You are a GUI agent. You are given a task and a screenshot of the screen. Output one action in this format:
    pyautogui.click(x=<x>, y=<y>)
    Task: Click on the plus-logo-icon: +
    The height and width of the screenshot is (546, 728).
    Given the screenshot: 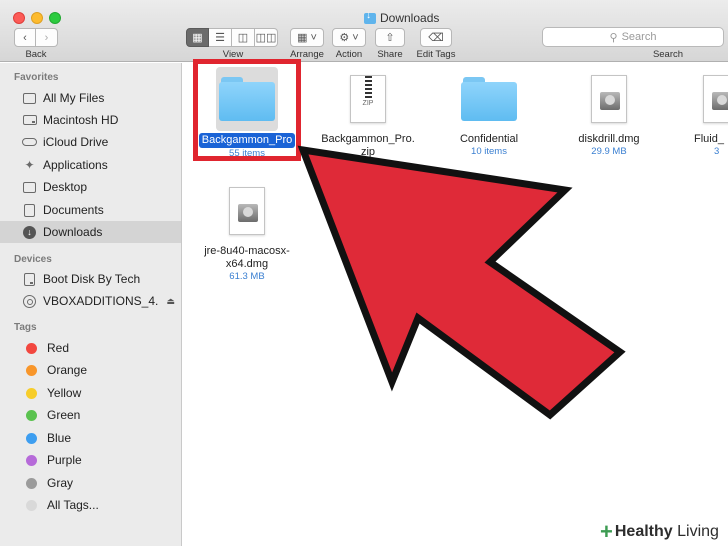 What is the action you would take?
    pyautogui.click(x=606, y=531)
    